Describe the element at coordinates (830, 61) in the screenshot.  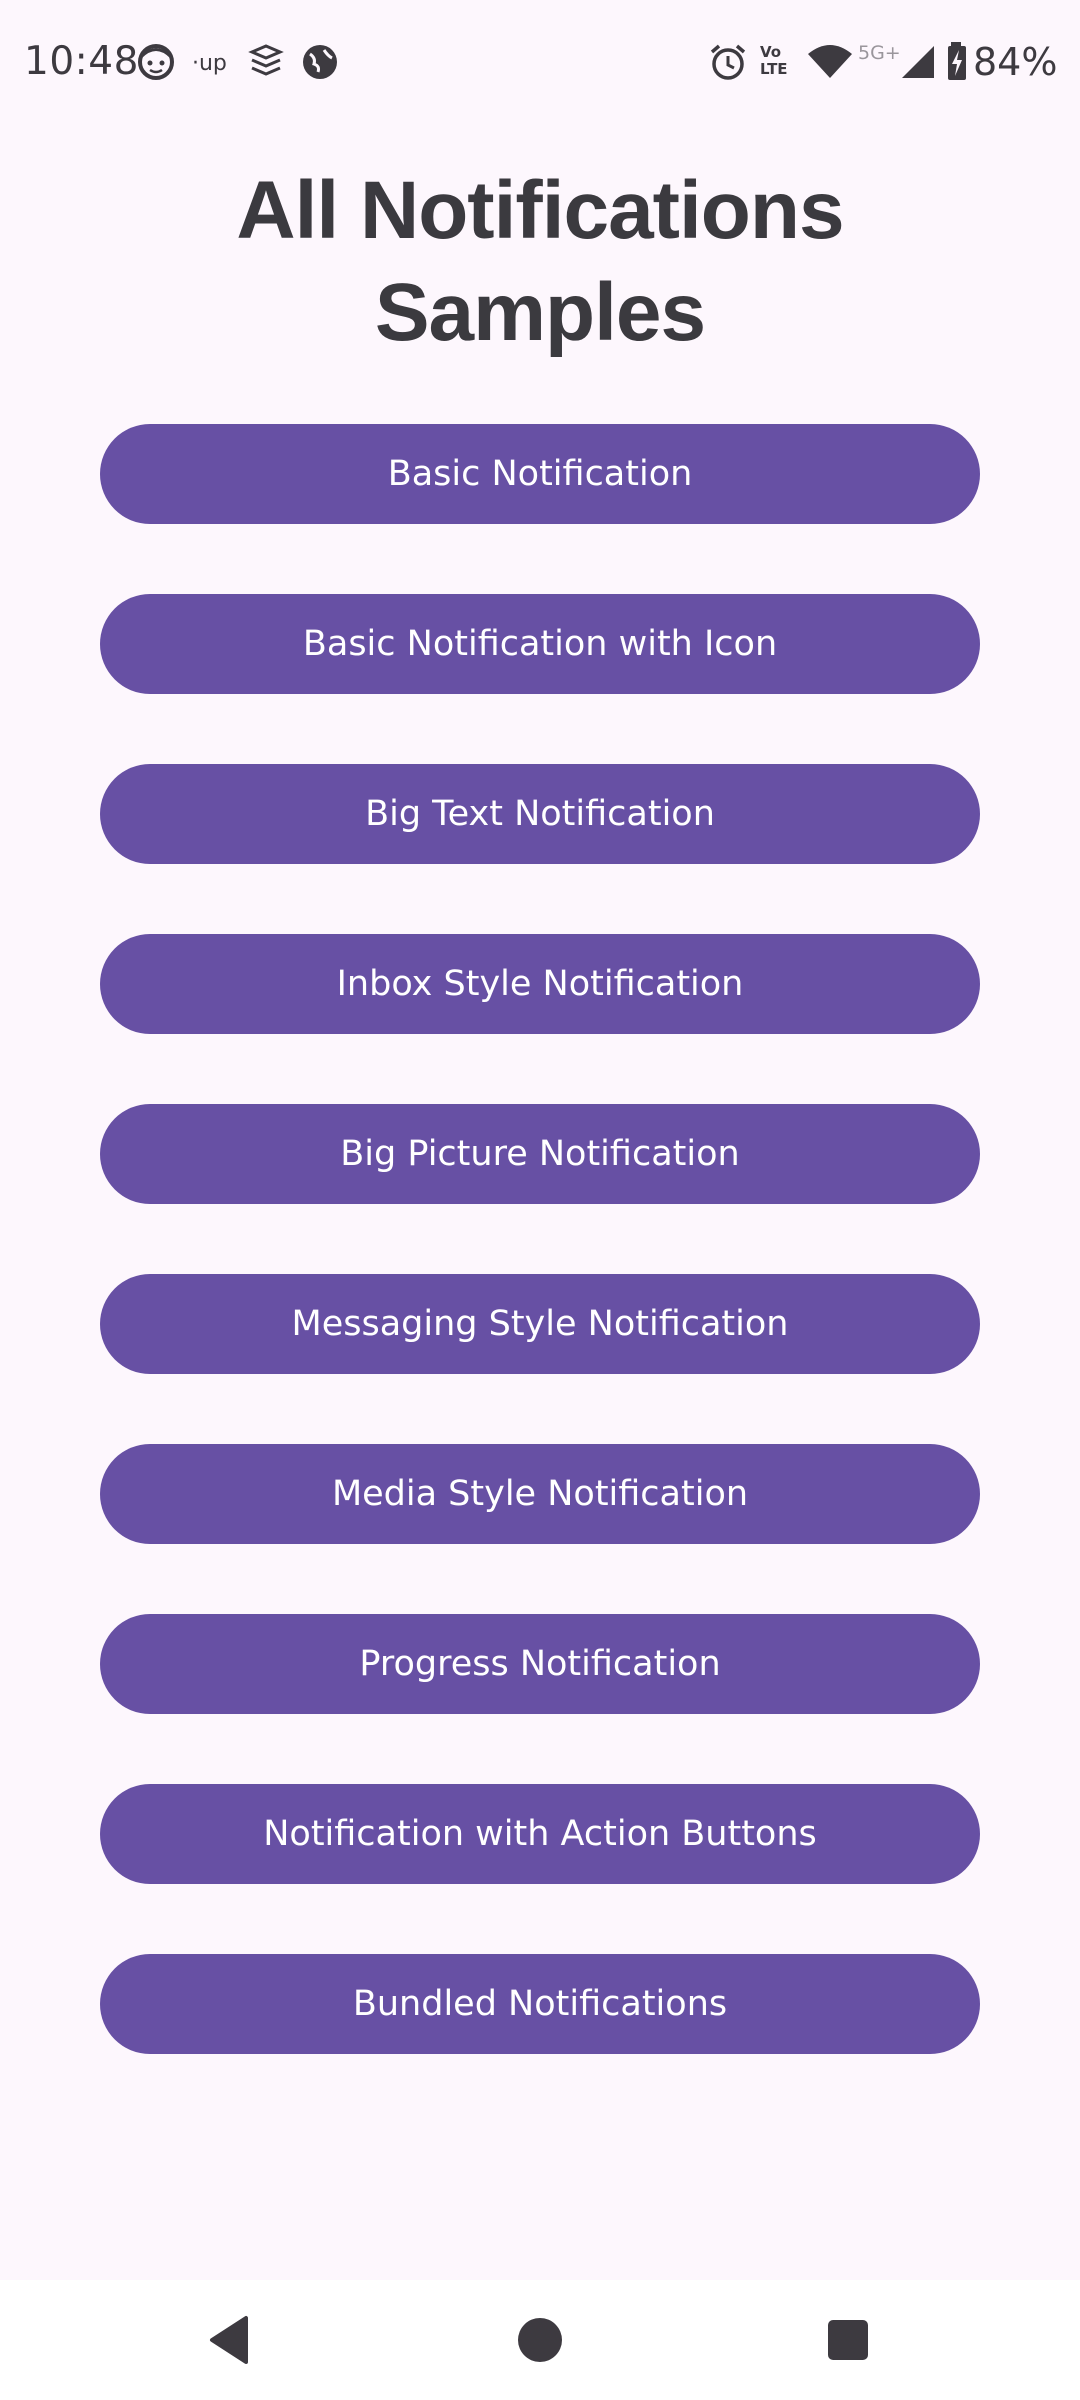
I see `wifi-icon` at that location.